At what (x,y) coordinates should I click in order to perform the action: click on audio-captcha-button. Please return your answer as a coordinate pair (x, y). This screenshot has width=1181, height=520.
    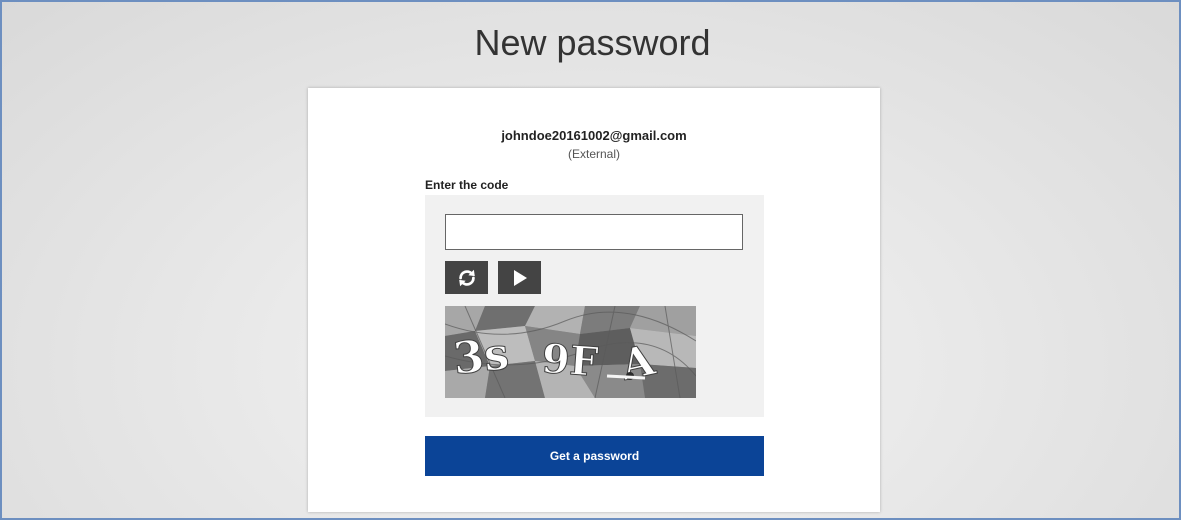
    Looking at the image, I should click on (519, 277).